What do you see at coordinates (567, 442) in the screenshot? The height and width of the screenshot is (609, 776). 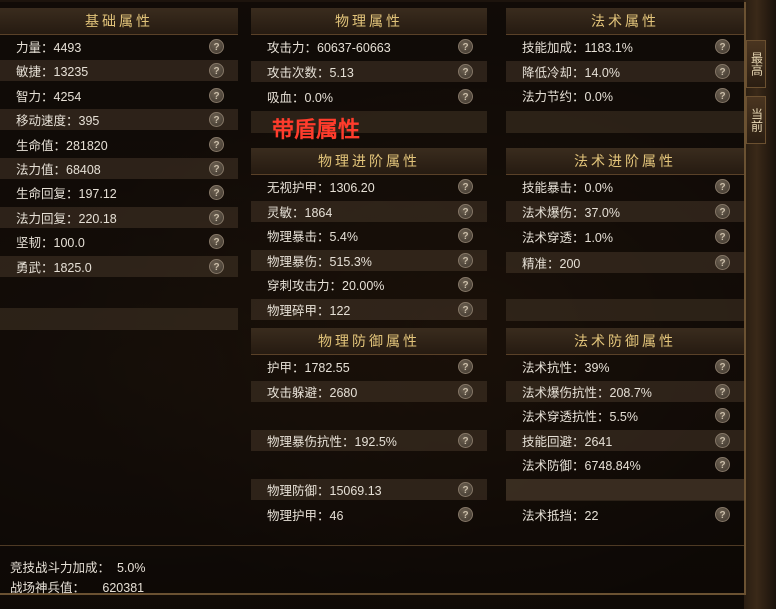 I see `stat-label: 技能回避：2641` at bounding box center [567, 442].